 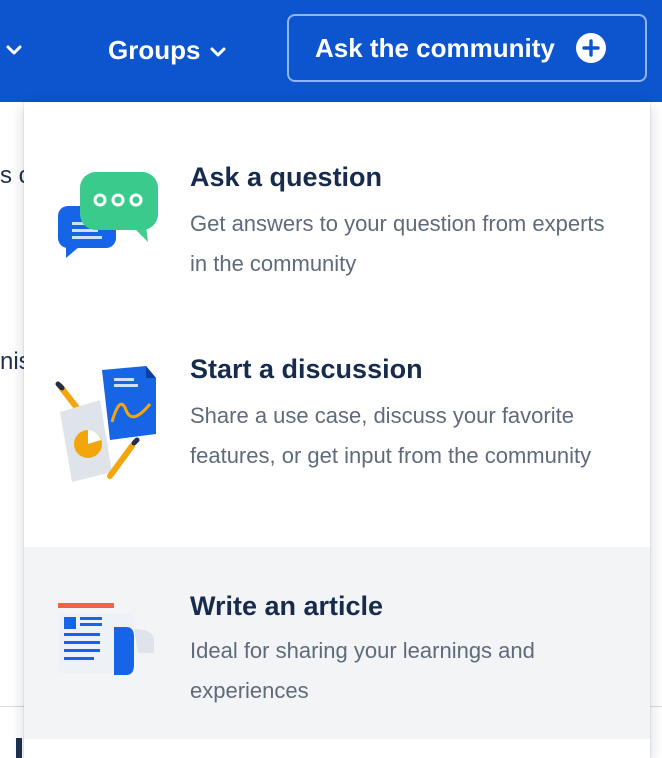 What do you see at coordinates (306, 369) in the screenshot?
I see `menu-item-title: Start a discussion` at bounding box center [306, 369].